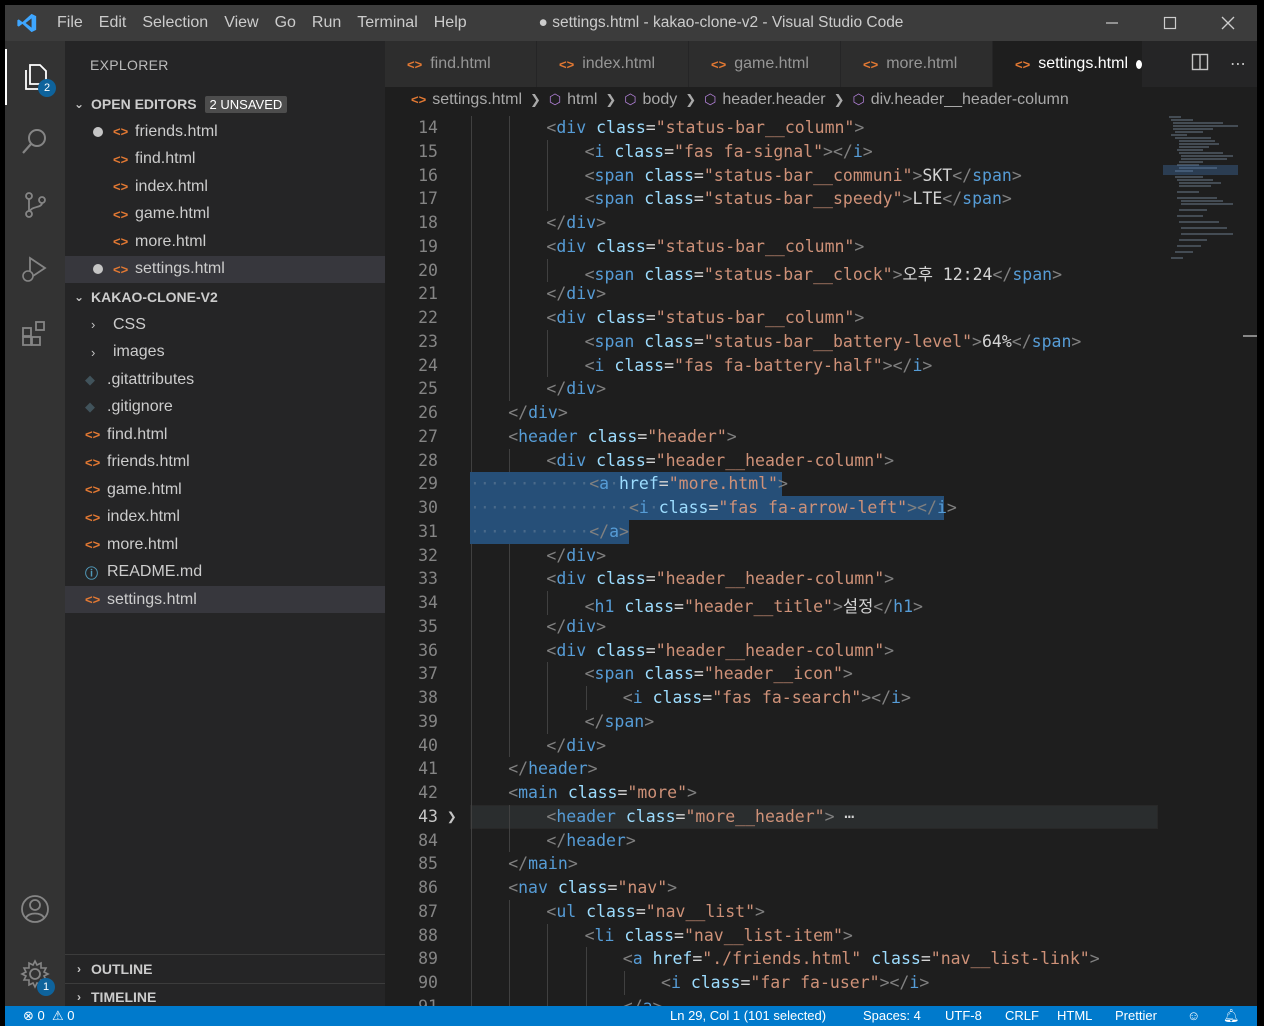  What do you see at coordinates (754, 605) in the screenshot?
I see `code-line: <h1 class="header__title">설정</h1>` at bounding box center [754, 605].